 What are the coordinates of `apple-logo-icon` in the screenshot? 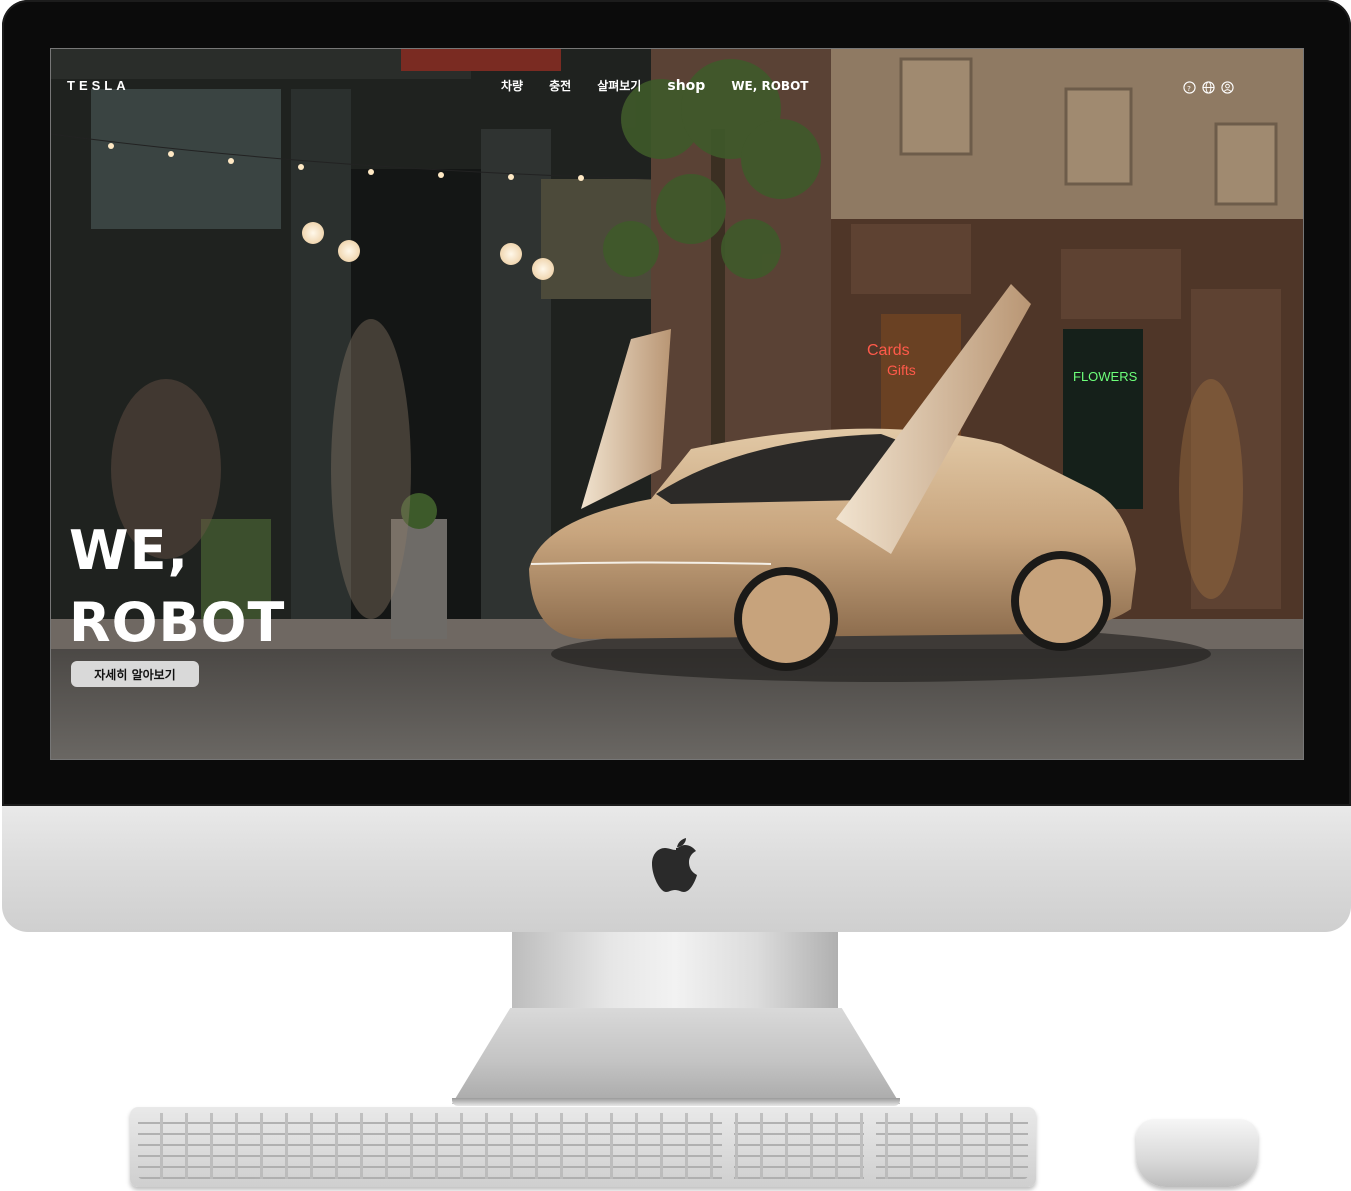 It's located at (674, 865).